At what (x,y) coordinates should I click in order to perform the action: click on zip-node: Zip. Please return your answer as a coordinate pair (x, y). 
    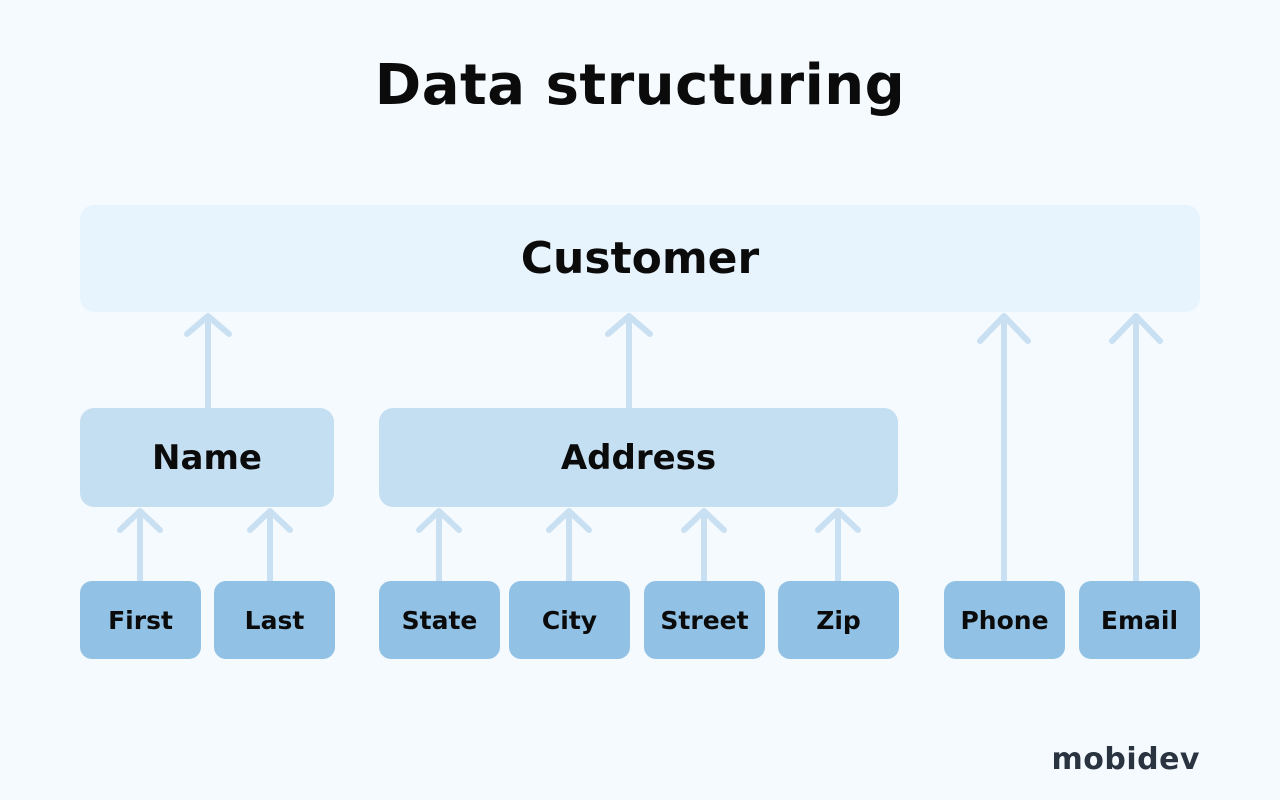
    Looking at the image, I should click on (838, 620).